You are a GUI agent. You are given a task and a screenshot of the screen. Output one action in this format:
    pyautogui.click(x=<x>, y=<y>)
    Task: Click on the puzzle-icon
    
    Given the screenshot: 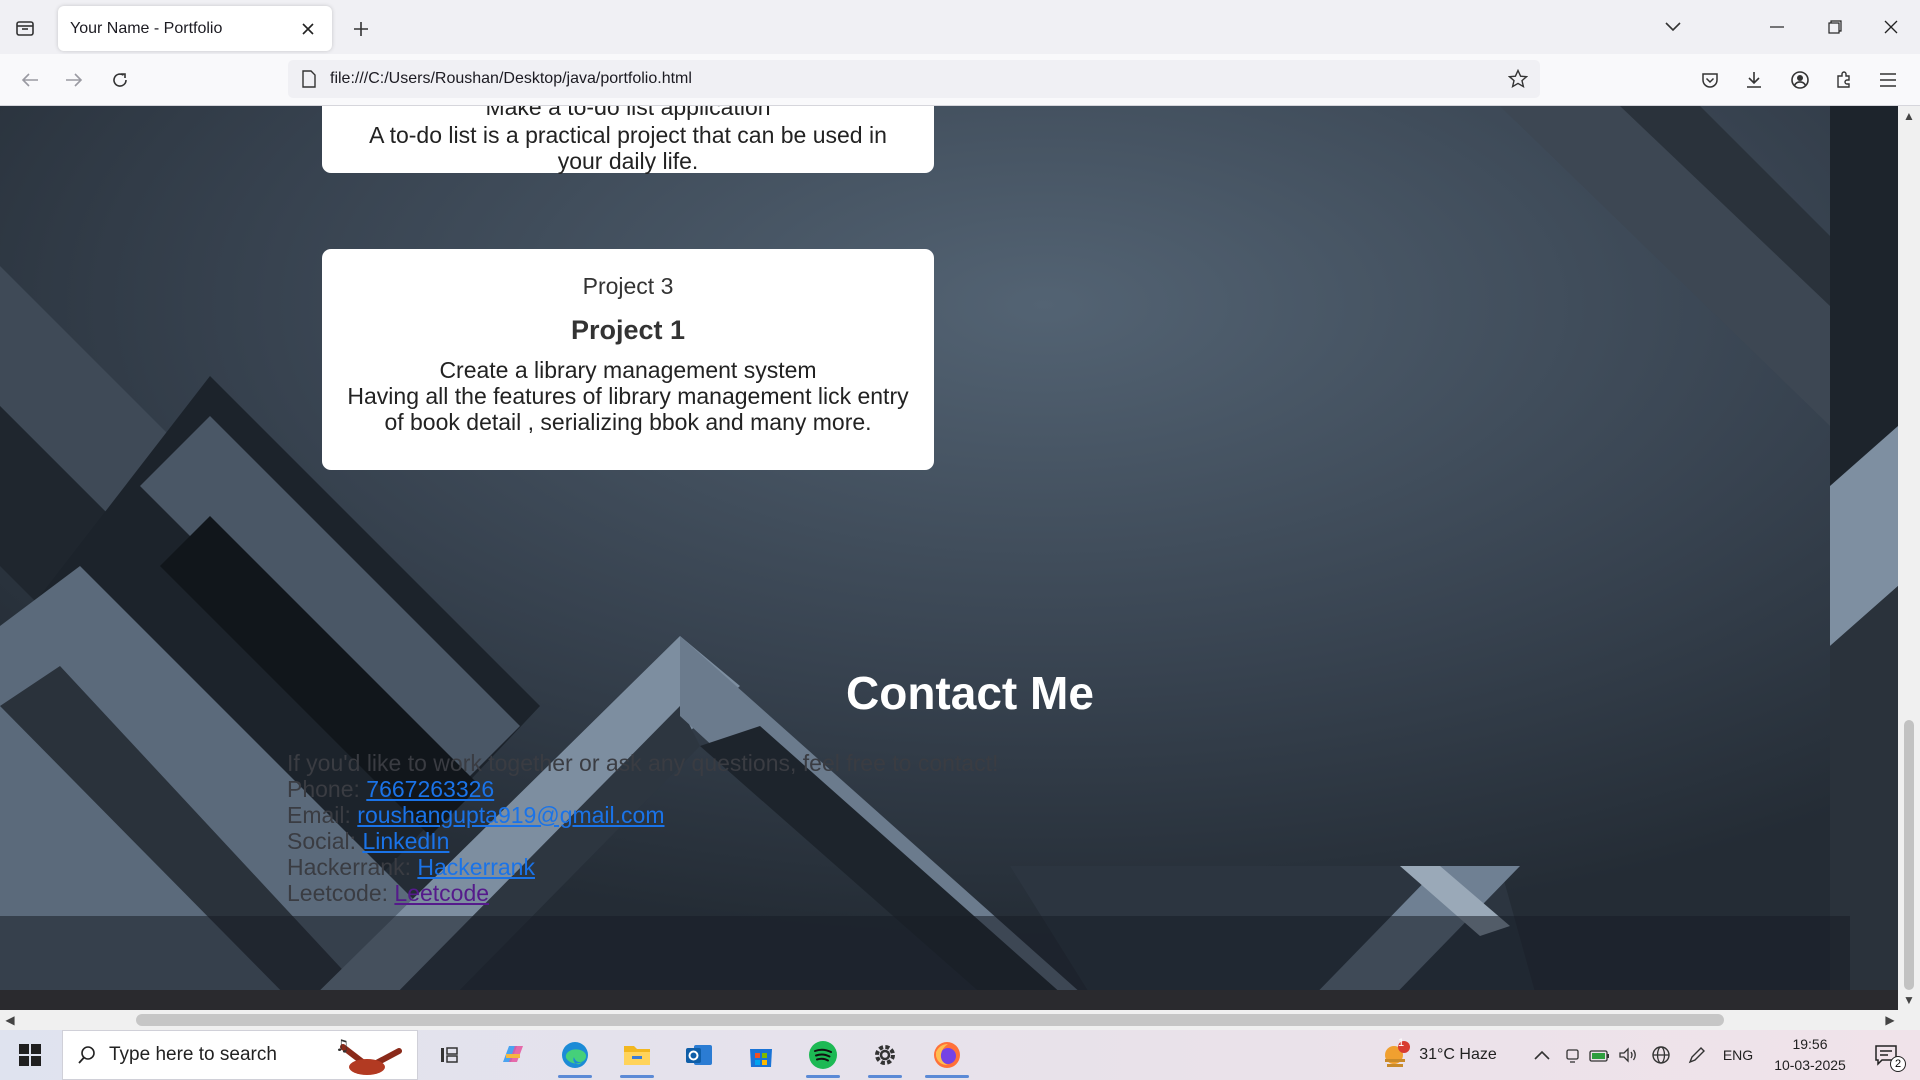 What is the action you would take?
    pyautogui.click(x=1843, y=79)
    